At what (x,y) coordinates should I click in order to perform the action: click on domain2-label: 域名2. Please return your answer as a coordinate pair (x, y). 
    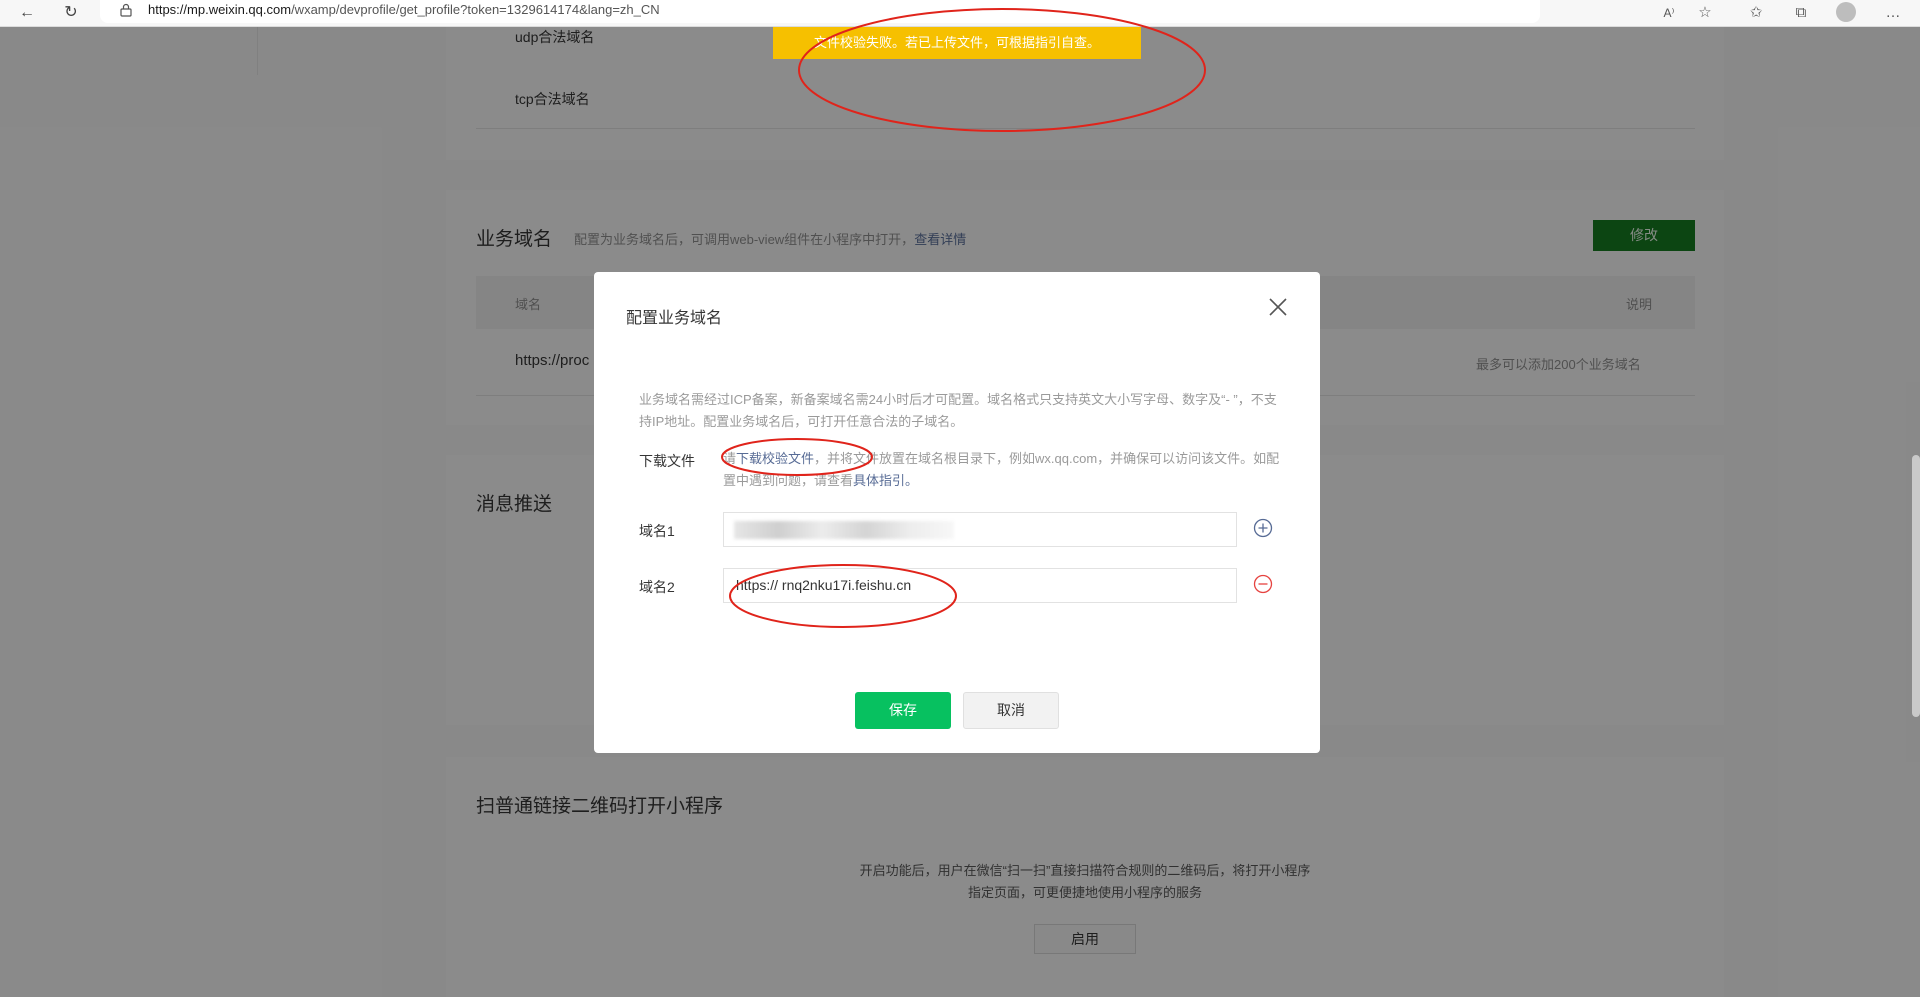
    Looking at the image, I should click on (657, 587).